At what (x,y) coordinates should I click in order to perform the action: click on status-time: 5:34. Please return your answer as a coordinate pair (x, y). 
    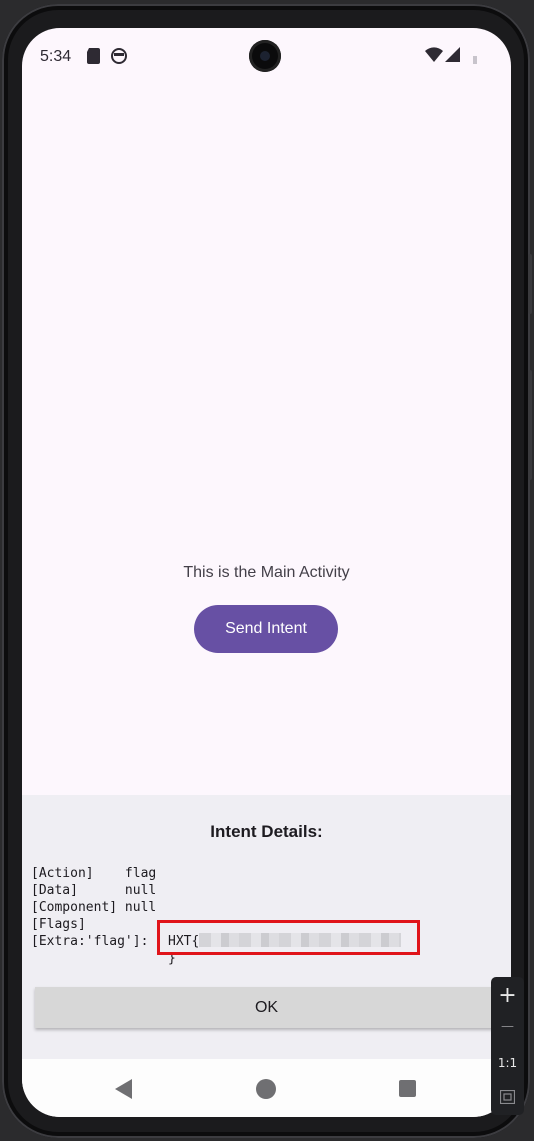
    Looking at the image, I should click on (56, 56).